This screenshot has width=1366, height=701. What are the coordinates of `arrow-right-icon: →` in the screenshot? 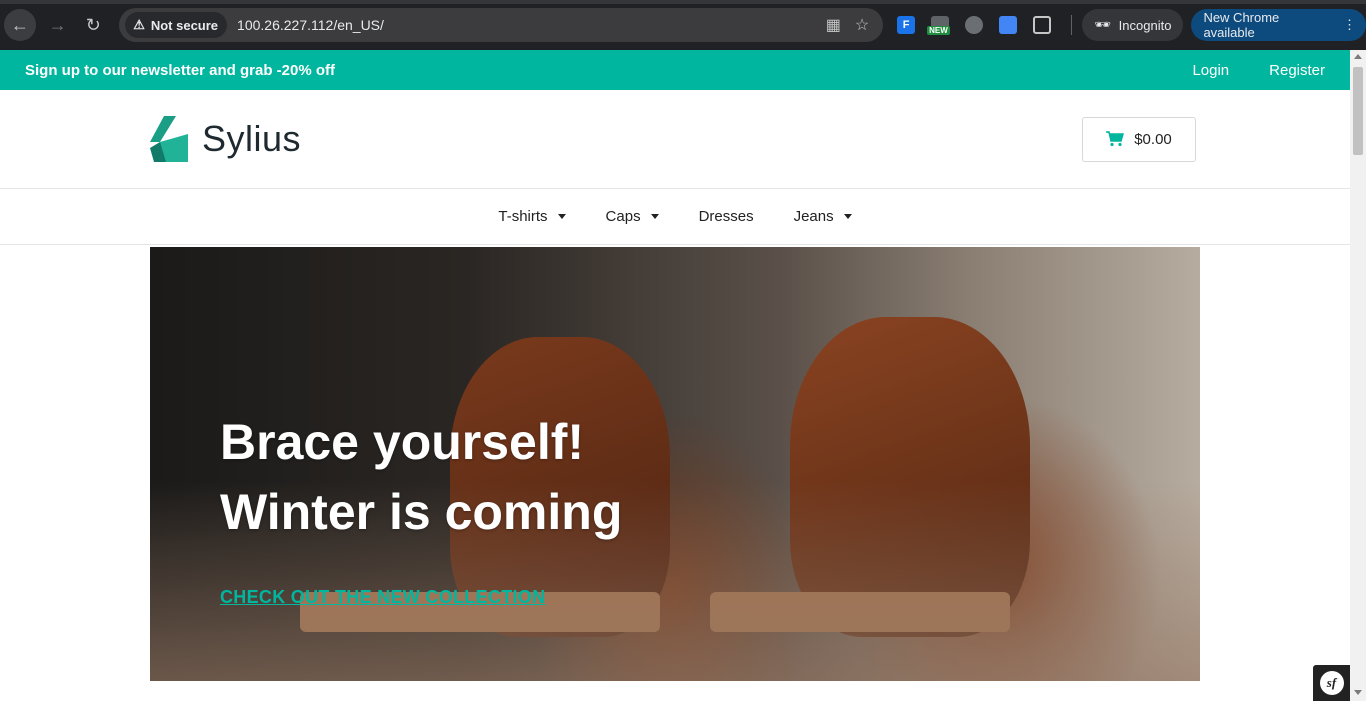 It's located at (57, 24).